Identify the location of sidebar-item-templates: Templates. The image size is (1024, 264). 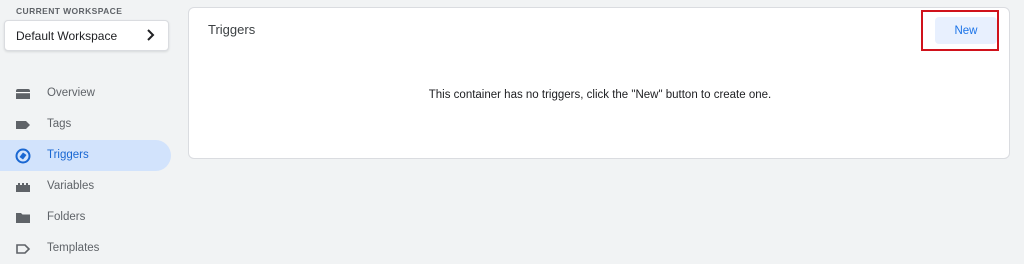
(85, 248).